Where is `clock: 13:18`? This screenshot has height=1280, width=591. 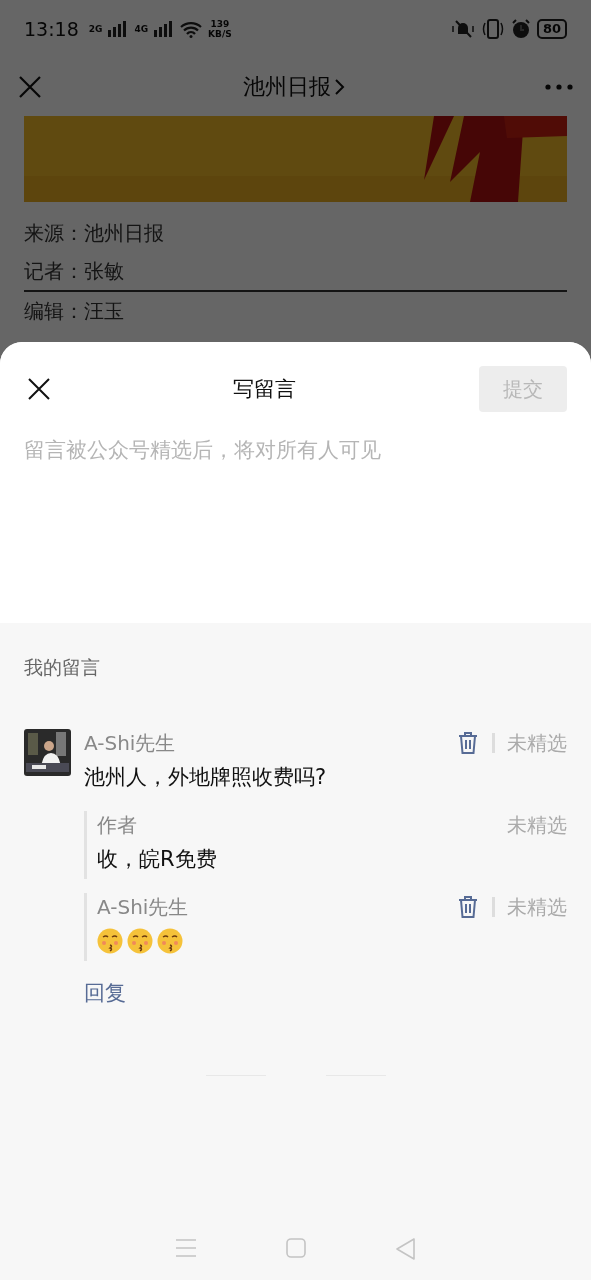
clock: 13:18 is located at coordinates (51, 29).